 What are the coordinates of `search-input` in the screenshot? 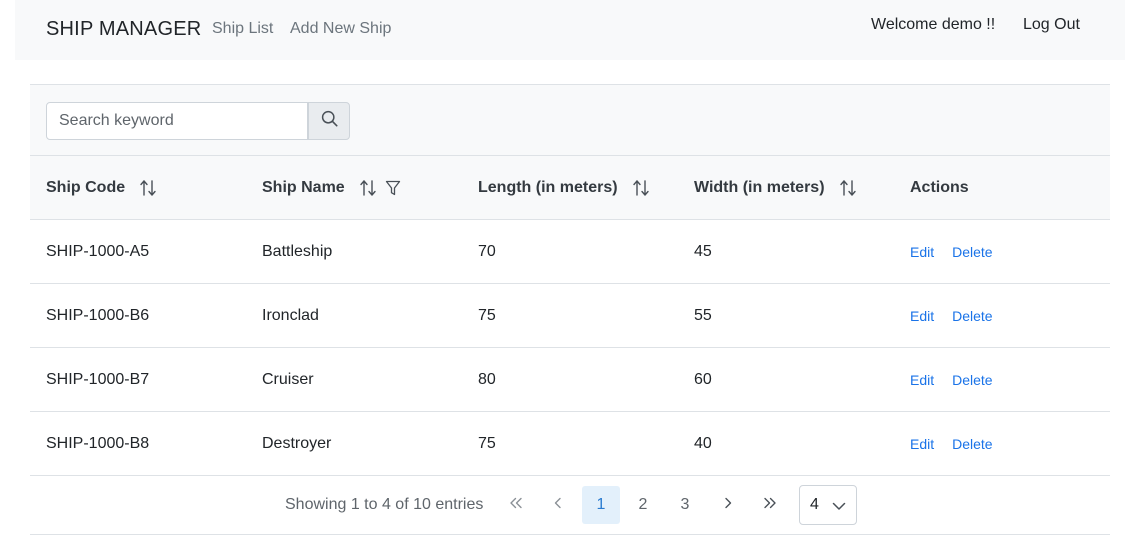 It's located at (177, 121).